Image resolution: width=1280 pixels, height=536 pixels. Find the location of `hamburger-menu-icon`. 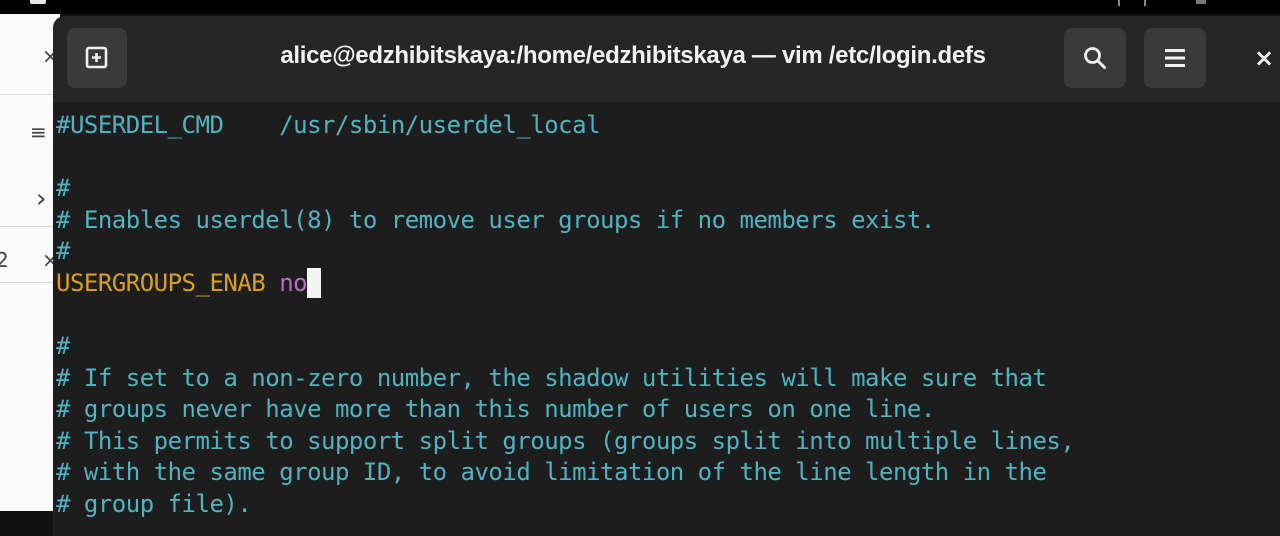

hamburger-menu-icon is located at coordinates (1175, 58).